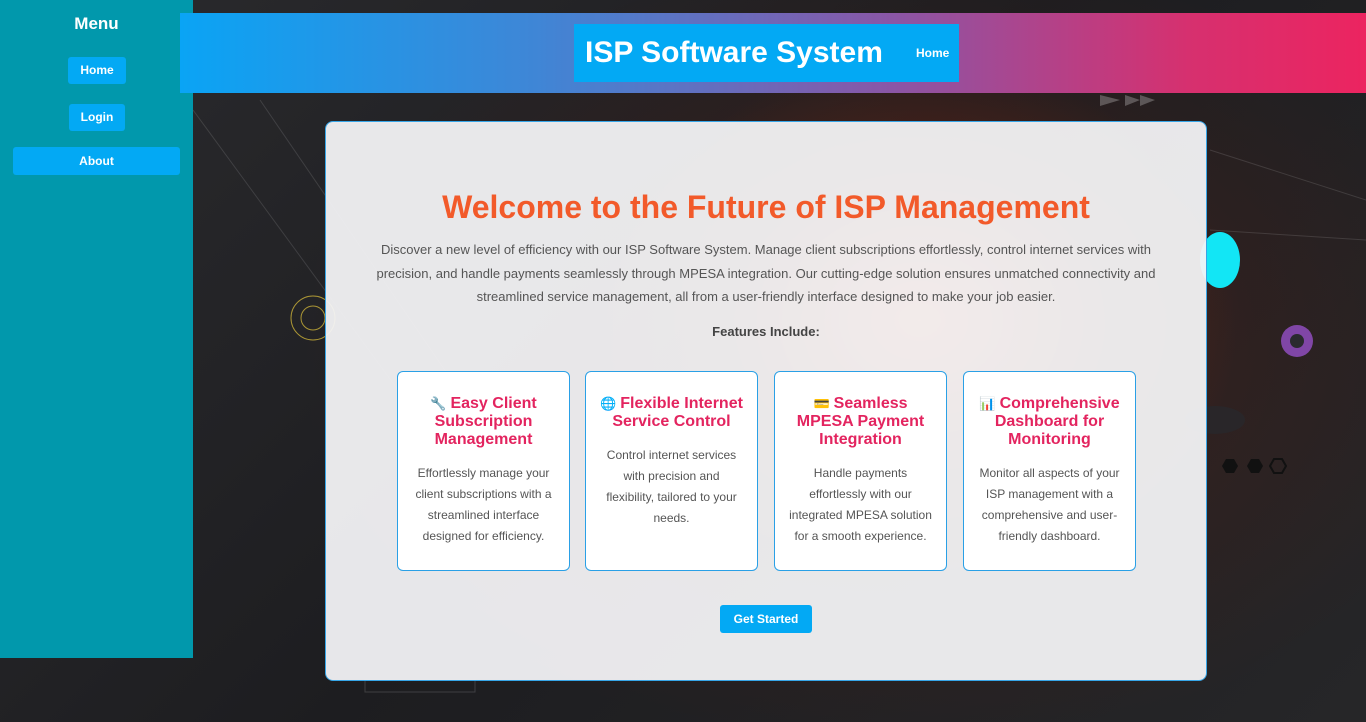  Describe the element at coordinates (608, 403) in the screenshot. I see `globe-icon: 🌐` at that location.